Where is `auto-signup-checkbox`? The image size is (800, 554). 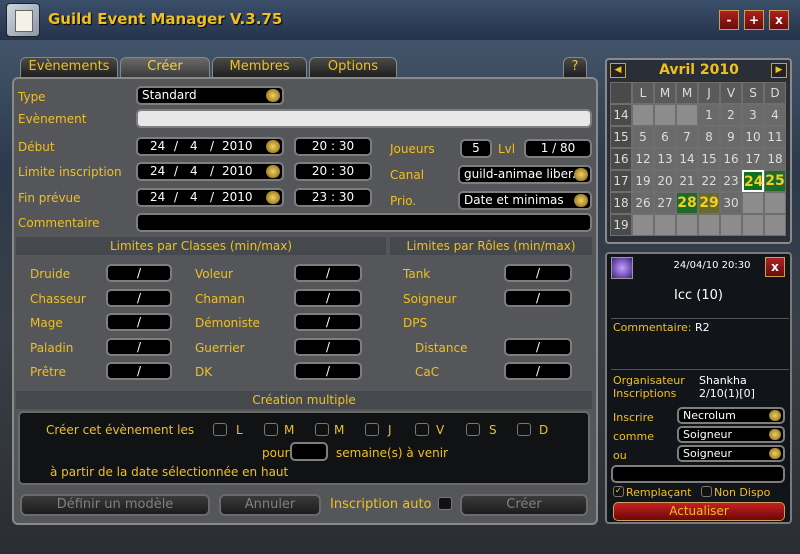 auto-signup-checkbox is located at coordinates (445, 503).